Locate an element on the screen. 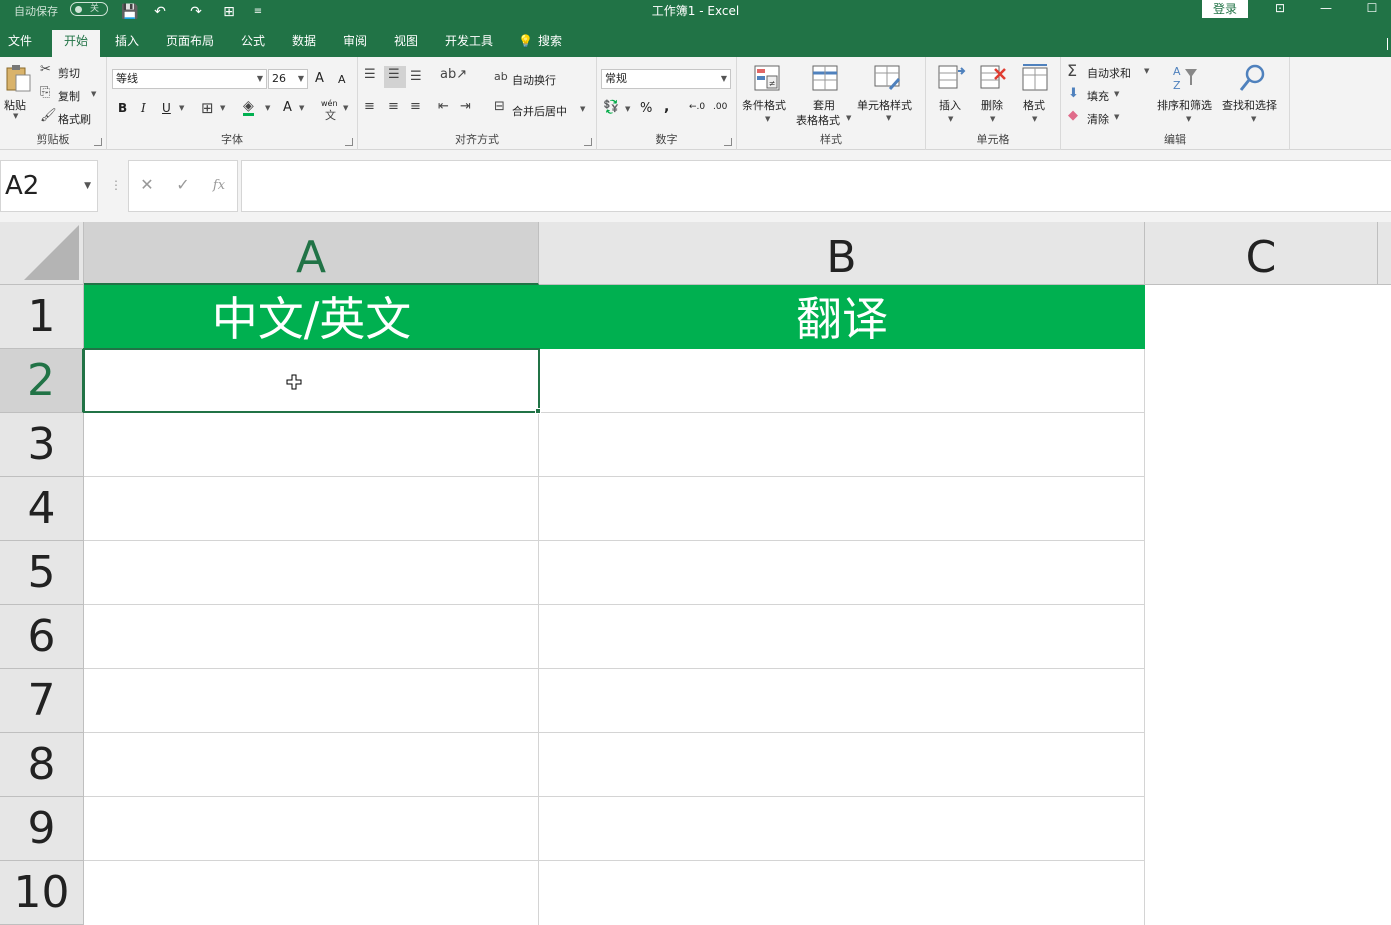 The height and width of the screenshot is (925, 1391). cell-a7 is located at coordinates (311, 701).